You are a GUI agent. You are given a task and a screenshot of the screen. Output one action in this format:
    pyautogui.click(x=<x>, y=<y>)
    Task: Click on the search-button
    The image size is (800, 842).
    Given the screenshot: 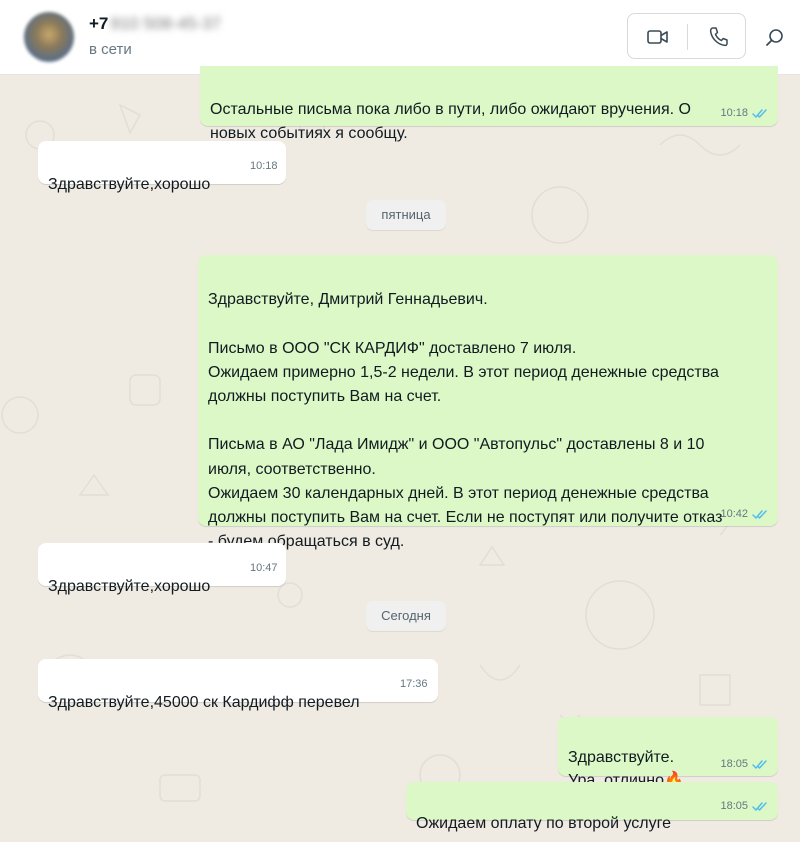 What is the action you would take?
    pyautogui.click(x=775, y=38)
    